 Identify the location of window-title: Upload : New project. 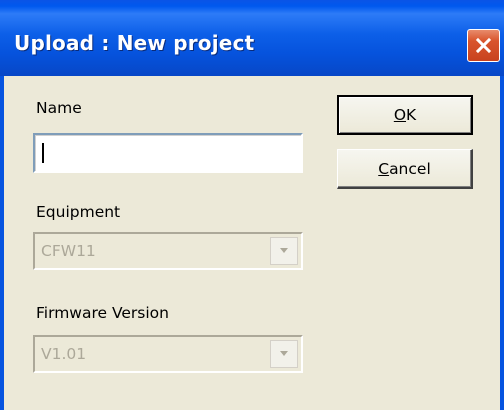
(134, 43).